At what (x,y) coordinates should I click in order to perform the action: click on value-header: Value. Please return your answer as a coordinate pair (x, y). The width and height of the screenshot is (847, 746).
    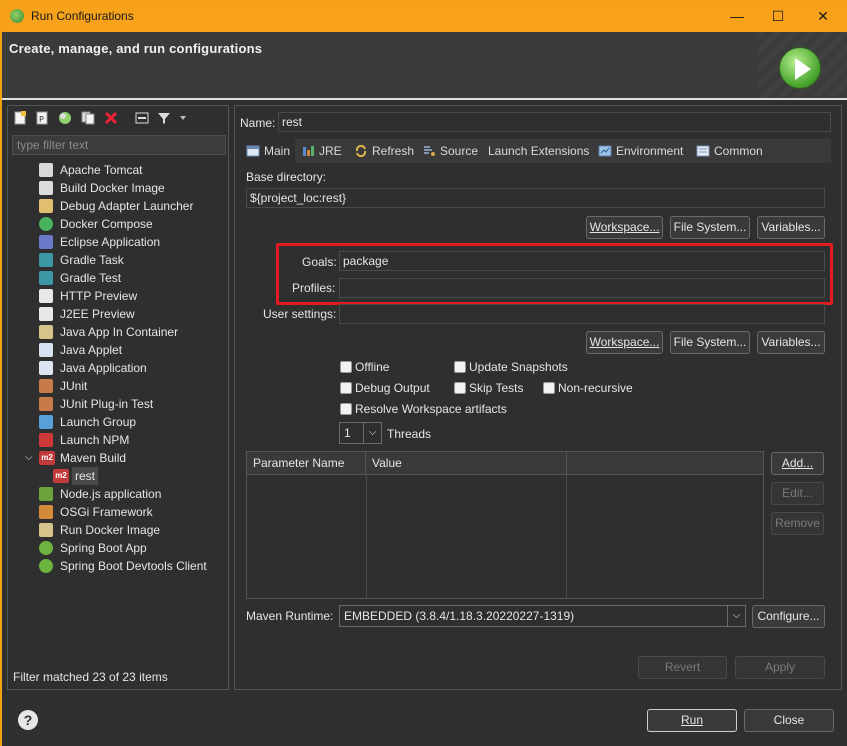
    Looking at the image, I should click on (466, 463).